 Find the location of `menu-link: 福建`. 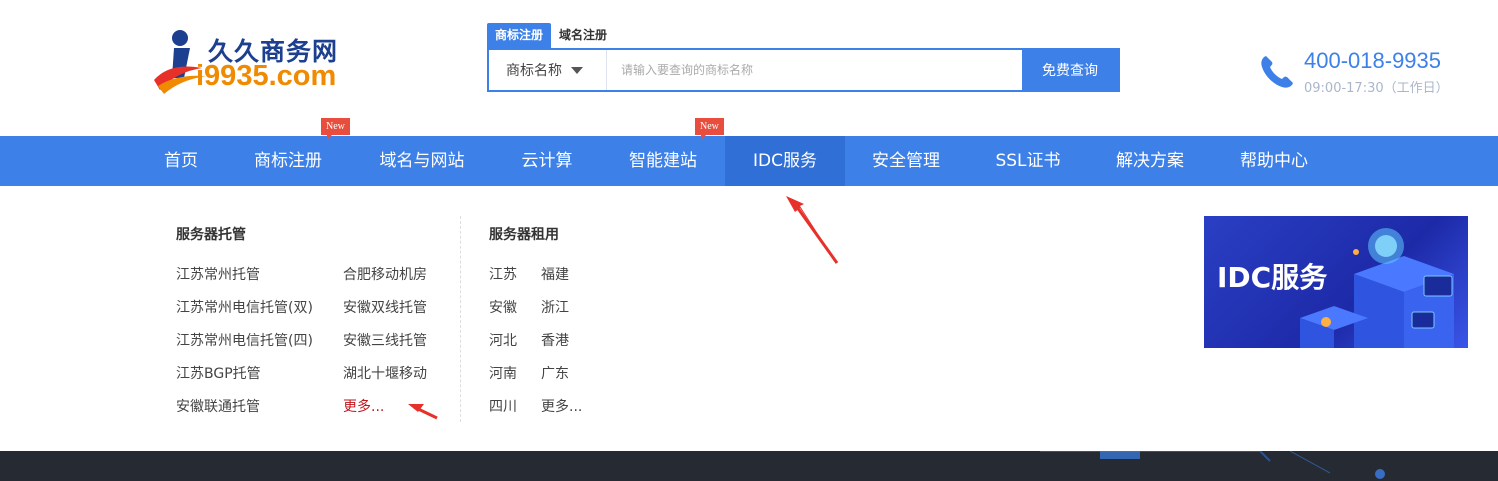

menu-link: 福建 is located at coordinates (555, 274).